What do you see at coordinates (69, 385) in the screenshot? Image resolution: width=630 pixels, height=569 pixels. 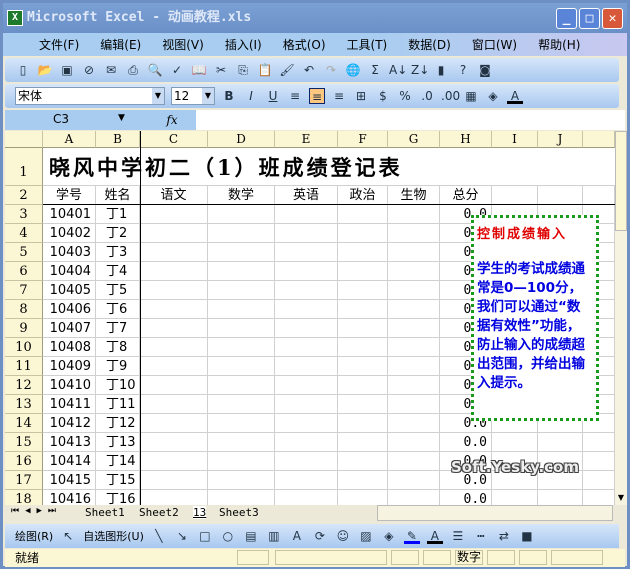 I see `table-cell: 10410` at bounding box center [69, 385].